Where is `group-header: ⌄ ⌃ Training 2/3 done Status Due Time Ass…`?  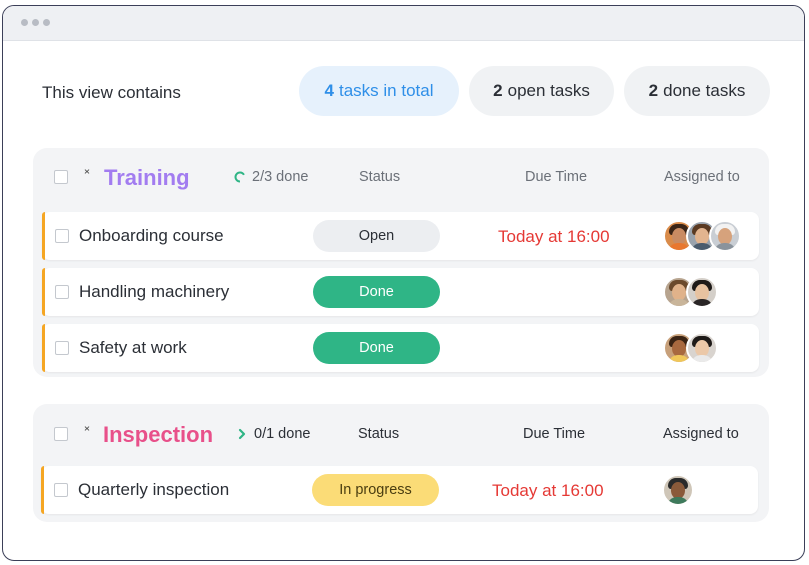 group-header: ⌄ ⌃ Training 2/3 done Status Due Time Ass… is located at coordinates (401, 173).